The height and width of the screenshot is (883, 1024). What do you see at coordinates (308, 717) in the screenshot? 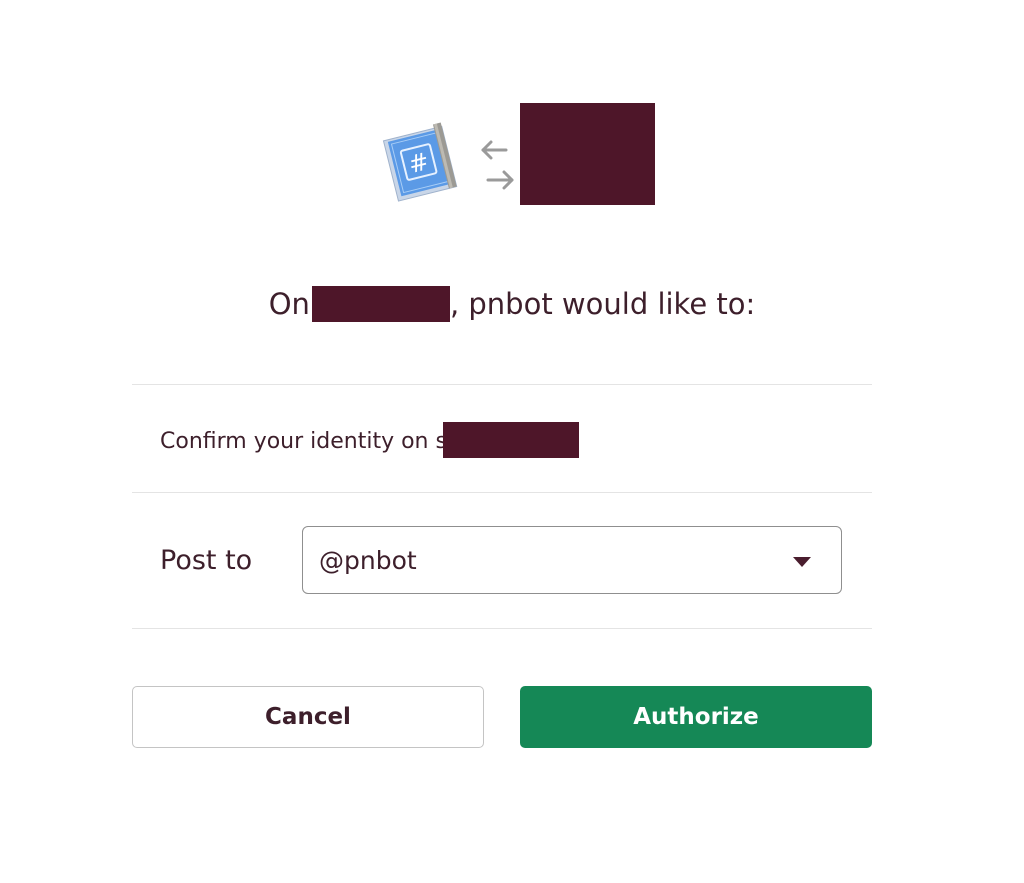
I see `cancel-button: Cancel` at bounding box center [308, 717].